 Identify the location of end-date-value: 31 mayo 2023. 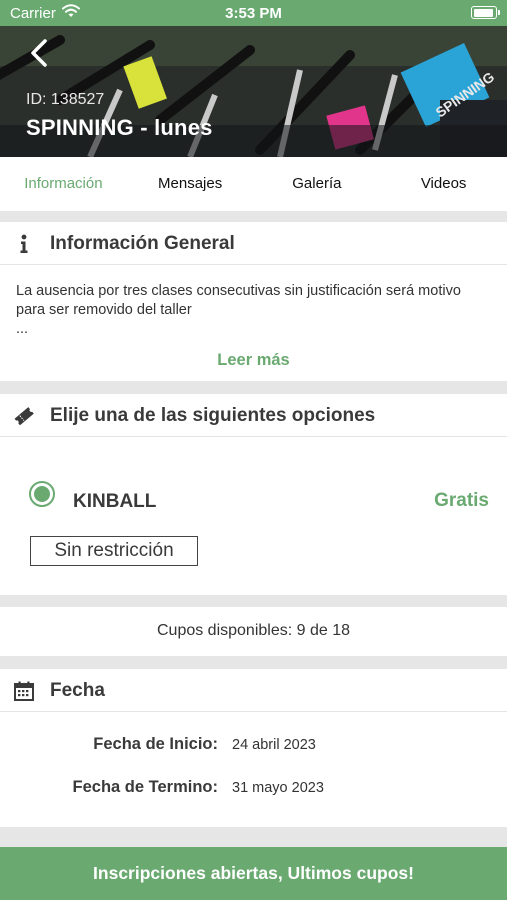
(278, 788).